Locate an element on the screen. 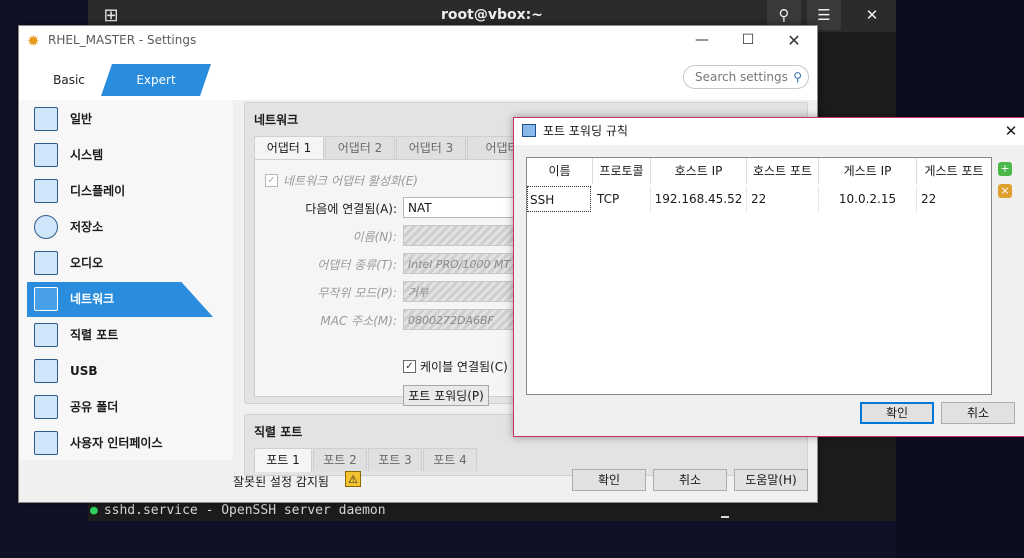 The image size is (1024, 558). maximize-button: ☐ is located at coordinates (748, 40).